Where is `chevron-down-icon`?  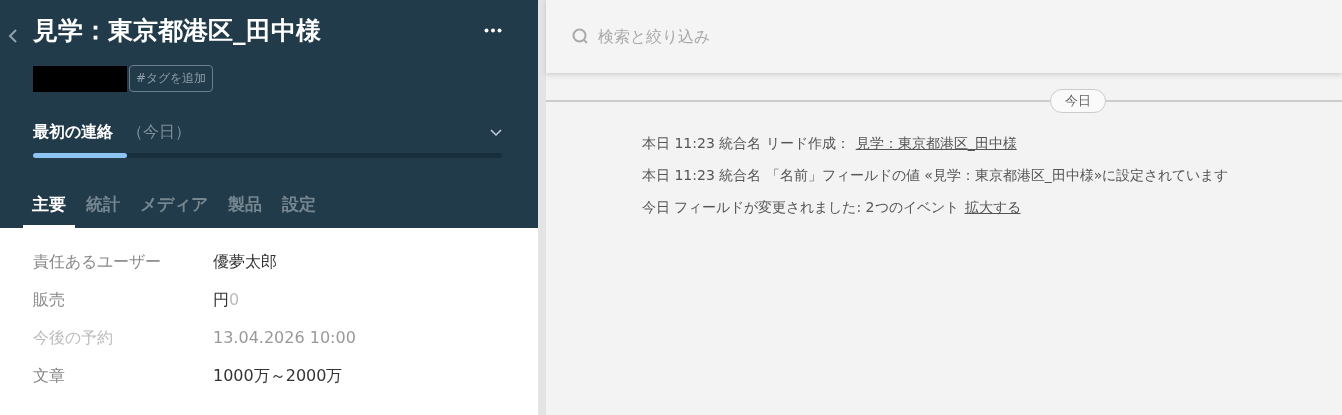
chevron-down-icon is located at coordinates (496, 132).